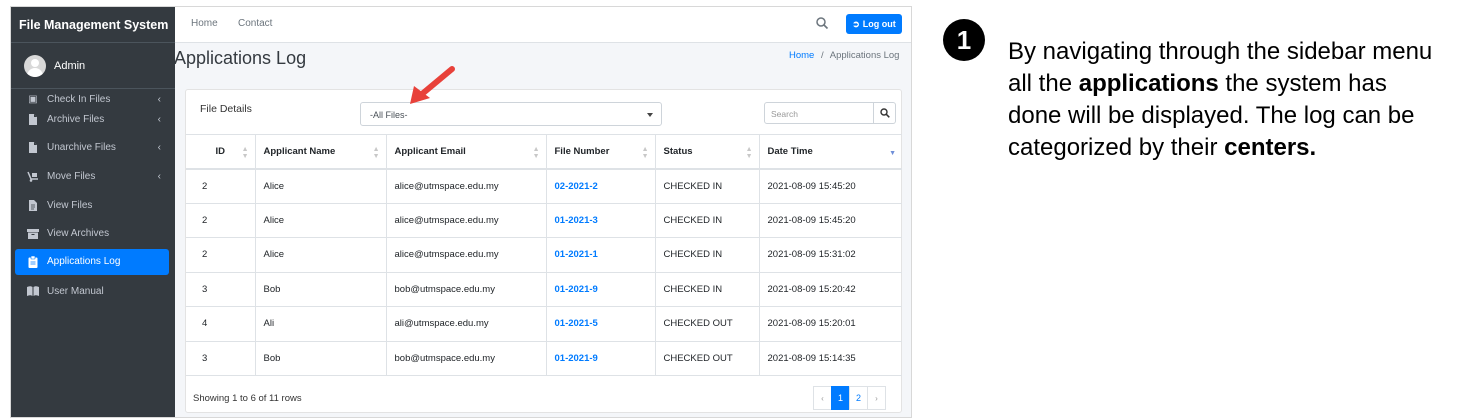 The image size is (1480, 418). I want to click on step-number-badge: 1, so click(964, 40).